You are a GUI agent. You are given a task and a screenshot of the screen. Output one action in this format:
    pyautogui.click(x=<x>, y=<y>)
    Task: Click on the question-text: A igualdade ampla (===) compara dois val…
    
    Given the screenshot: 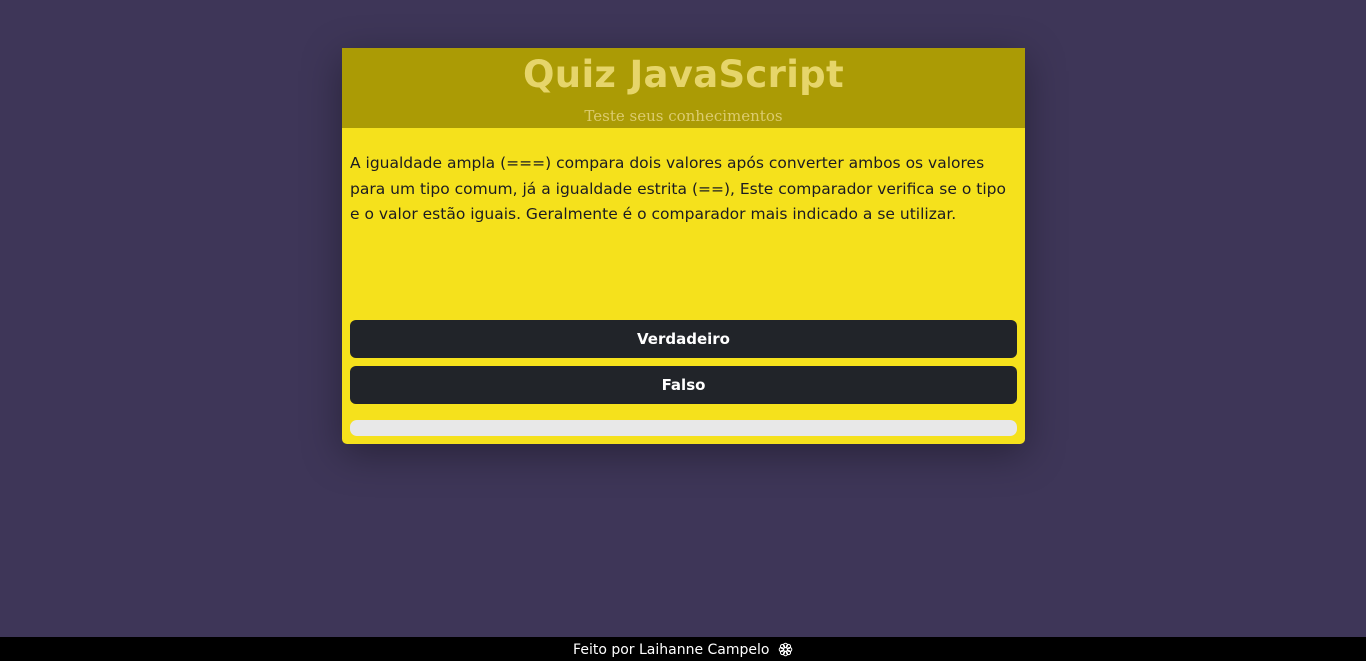 What is the action you would take?
    pyautogui.click(x=678, y=188)
    